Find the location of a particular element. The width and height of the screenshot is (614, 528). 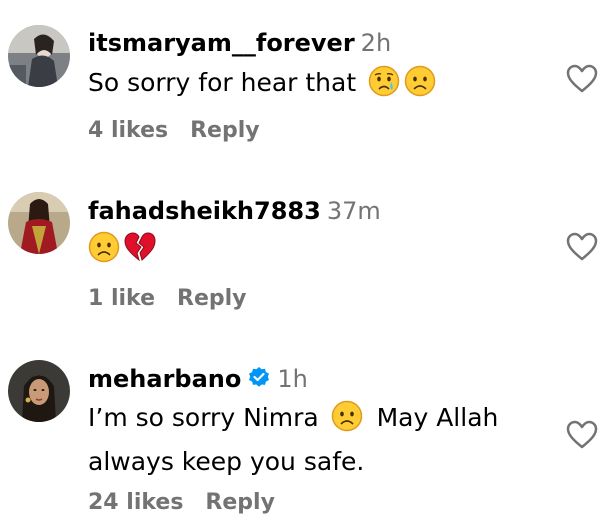

comment-header: fahadsheikh7883 37m is located at coordinates (321, 211).